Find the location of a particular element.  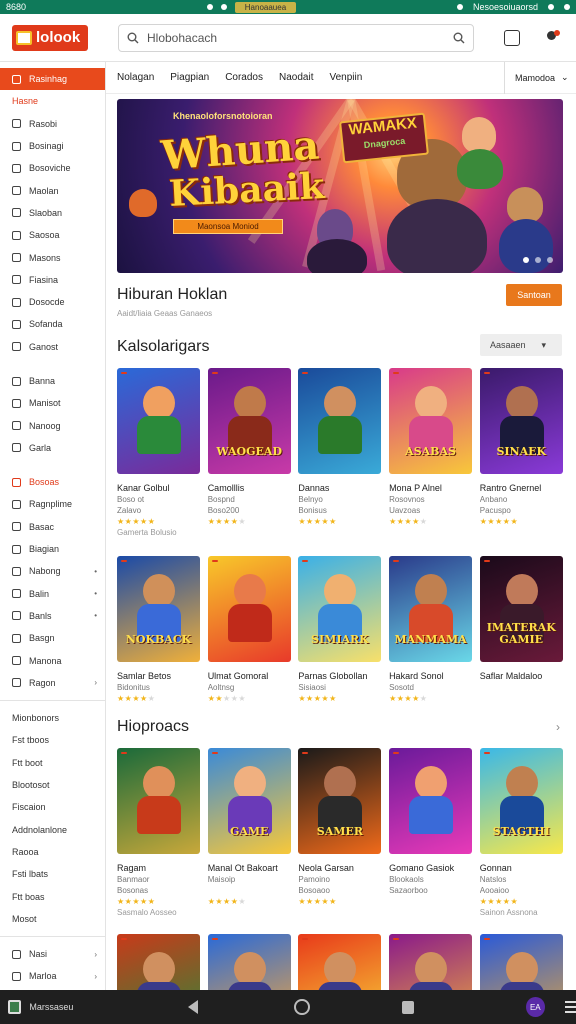

sidebar-item: Balin • is located at coordinates (52, 594).